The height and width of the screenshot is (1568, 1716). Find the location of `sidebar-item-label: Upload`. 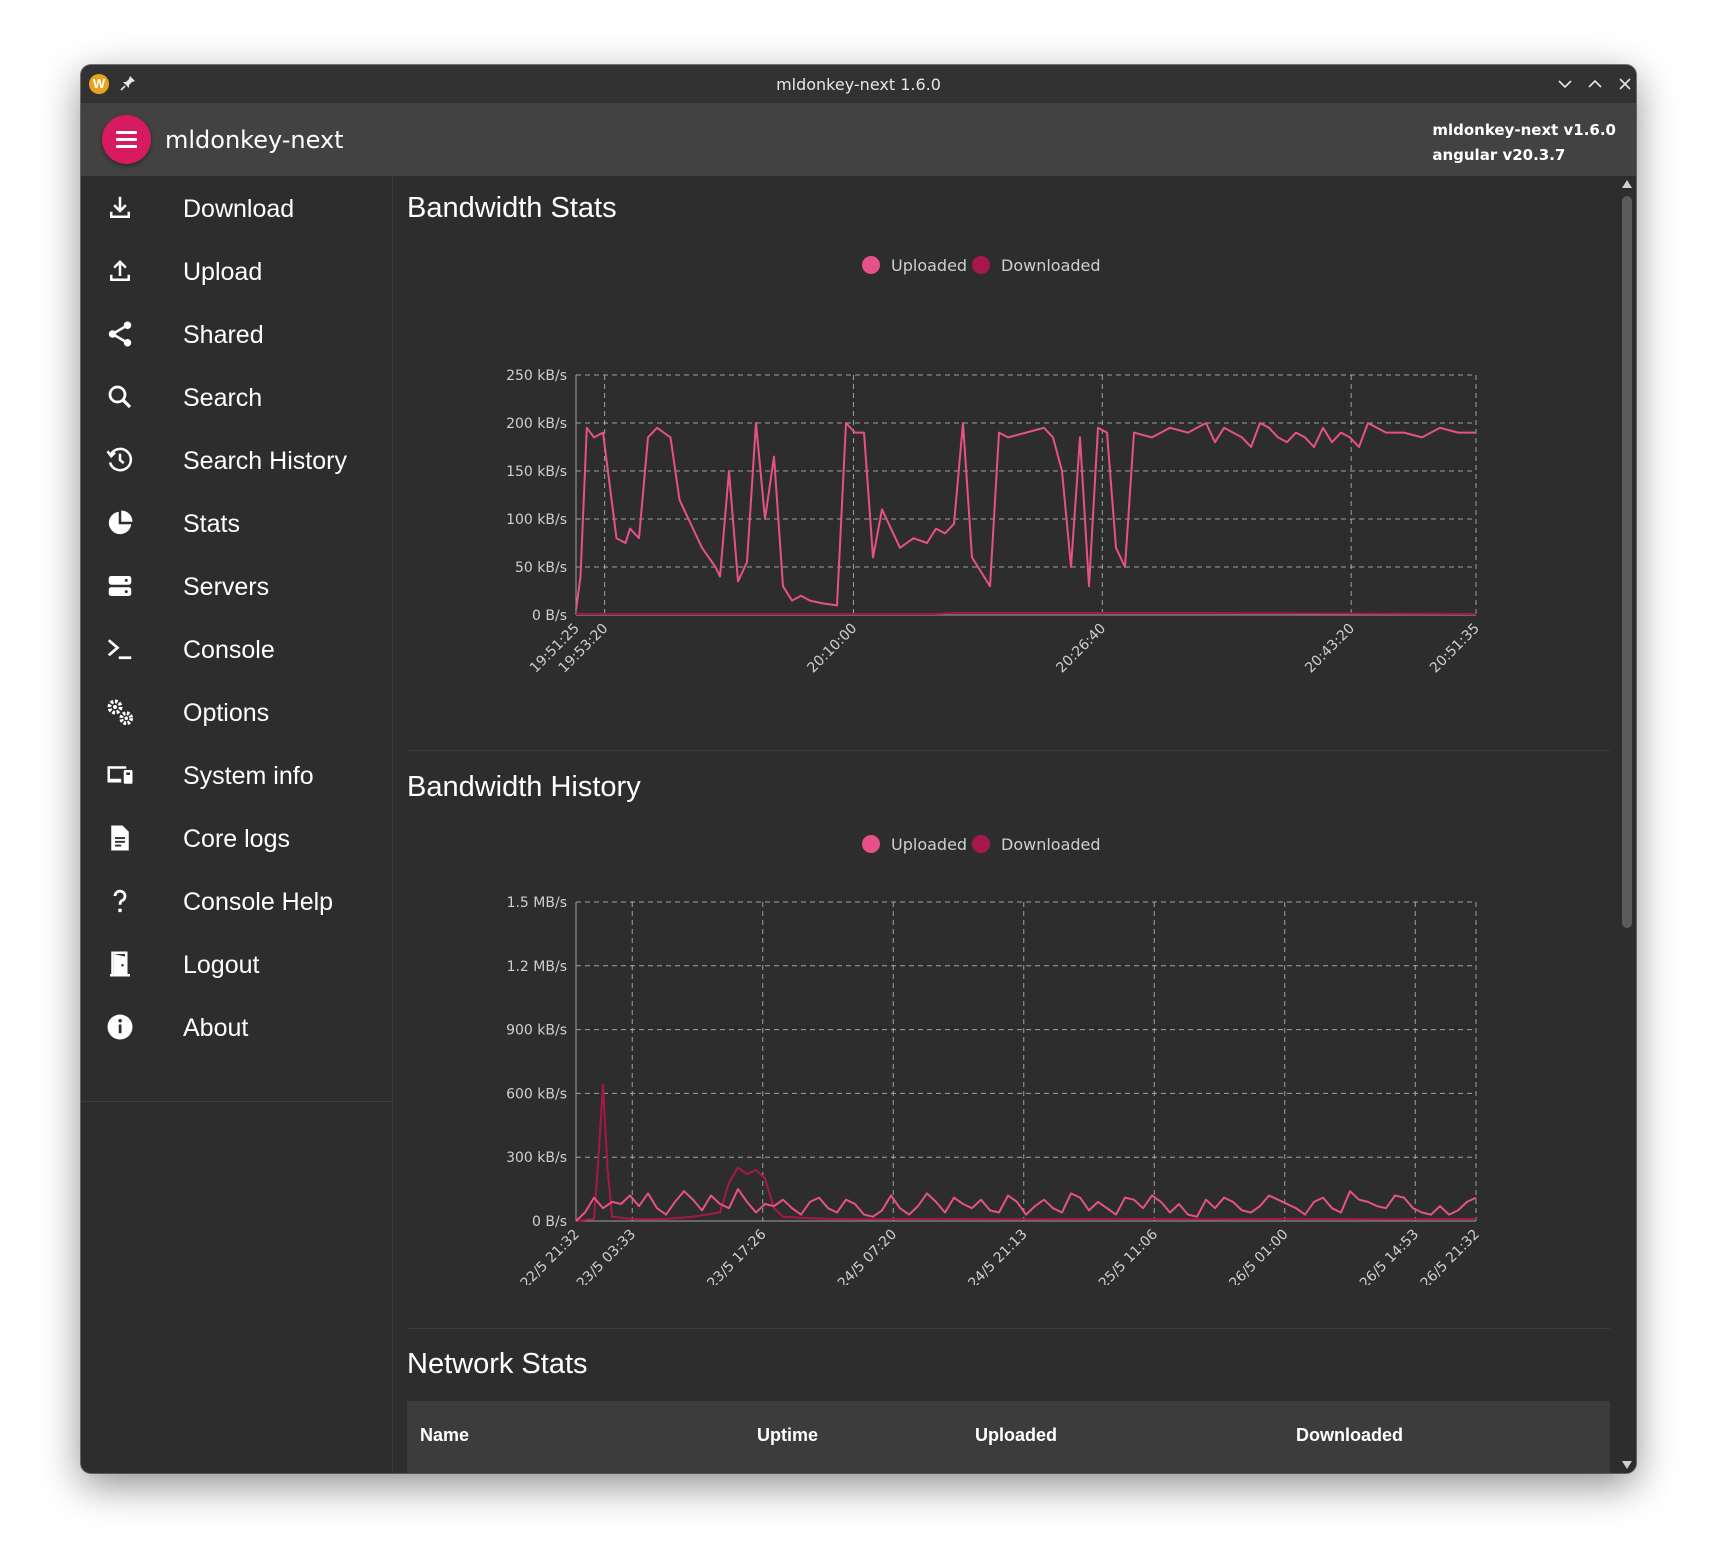

sidebar-item-label: Upload is located at coordinates (223, 272).